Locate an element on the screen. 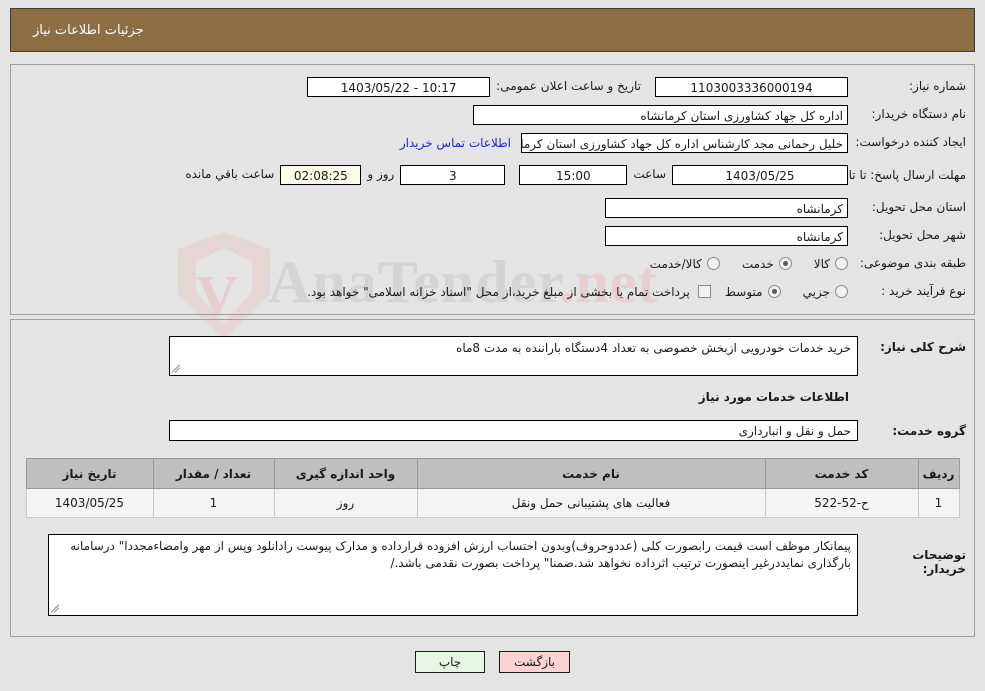 This screenshot has width=985, height=691. cell-code: ح-52-522 is located at coordinates (841, 503).